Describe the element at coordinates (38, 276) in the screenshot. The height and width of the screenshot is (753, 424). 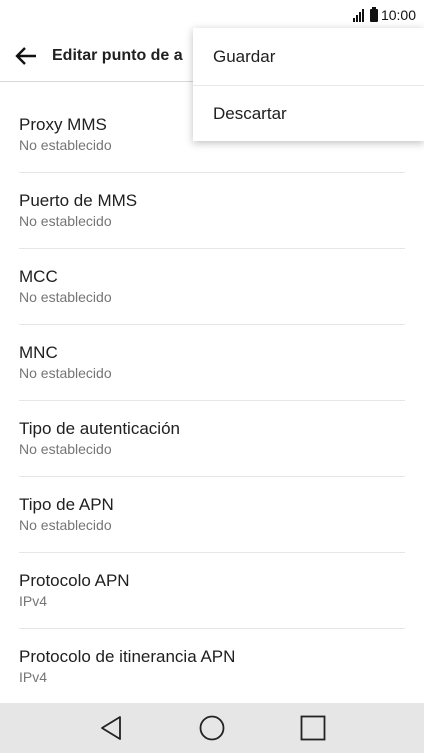
I see `item-title: MCC` at that location.